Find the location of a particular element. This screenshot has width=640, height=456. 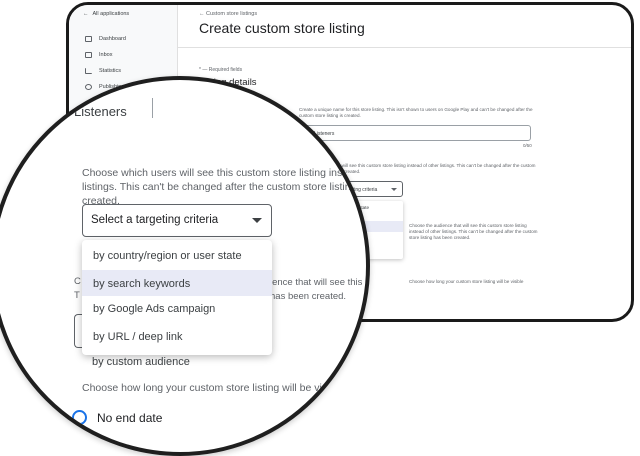

inbox-icon is located at coordinates (88, 55).